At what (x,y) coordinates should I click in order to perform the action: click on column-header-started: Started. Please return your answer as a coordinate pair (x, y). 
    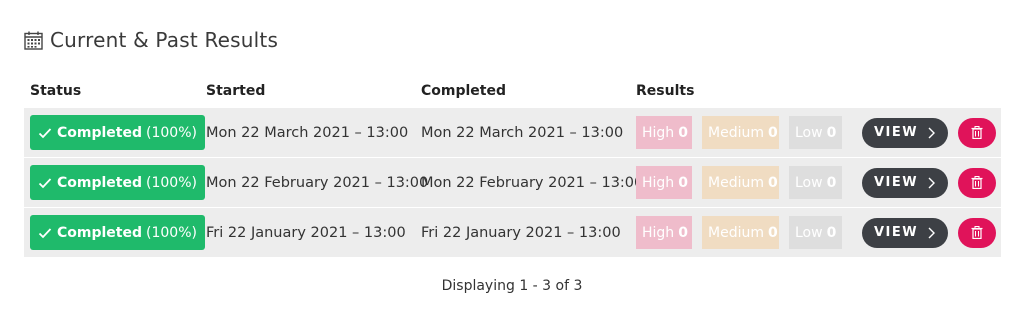
    Looking at the image, I should click on (236, 91).